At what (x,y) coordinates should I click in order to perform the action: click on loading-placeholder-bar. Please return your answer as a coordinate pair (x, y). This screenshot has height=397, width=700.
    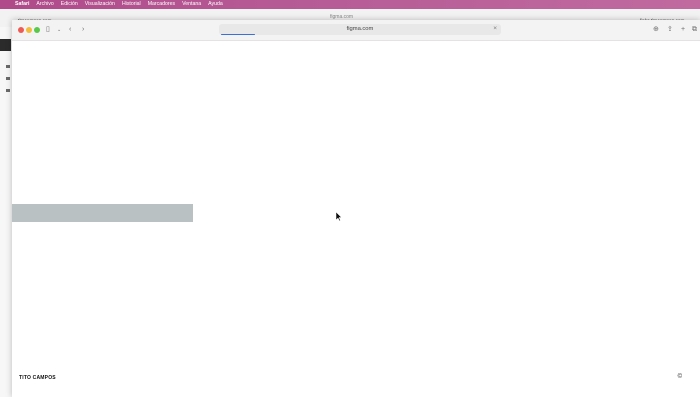
    Looking at the image, I should click on (102, 213).